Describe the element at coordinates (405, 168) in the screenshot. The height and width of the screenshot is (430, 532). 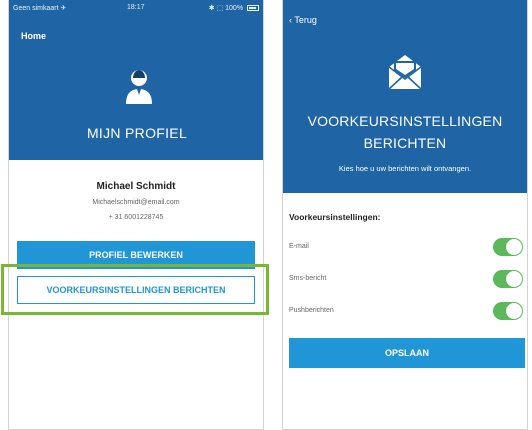
I see `page-subtitle: Kies hoe u uw berichten wilt ontvangen.` at that location.